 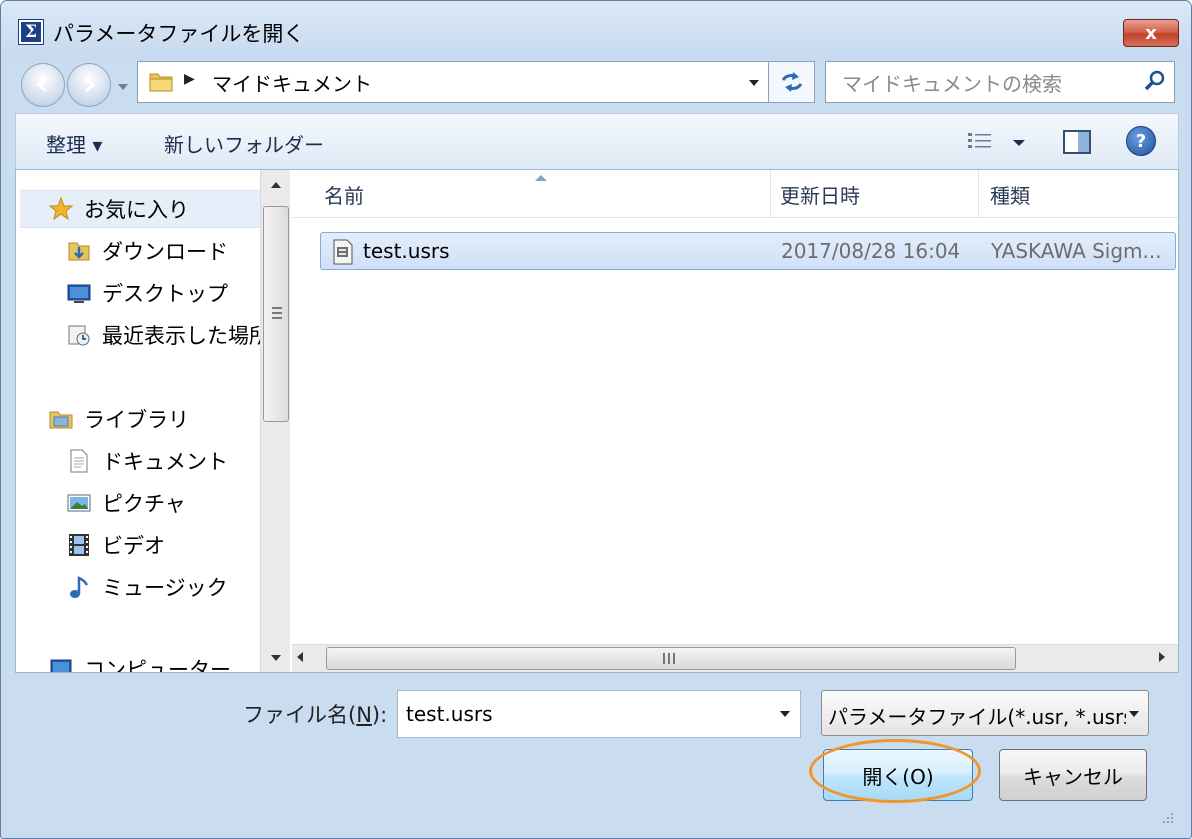 I want to click on arrow-up-icon, so click(x=276, y=185).